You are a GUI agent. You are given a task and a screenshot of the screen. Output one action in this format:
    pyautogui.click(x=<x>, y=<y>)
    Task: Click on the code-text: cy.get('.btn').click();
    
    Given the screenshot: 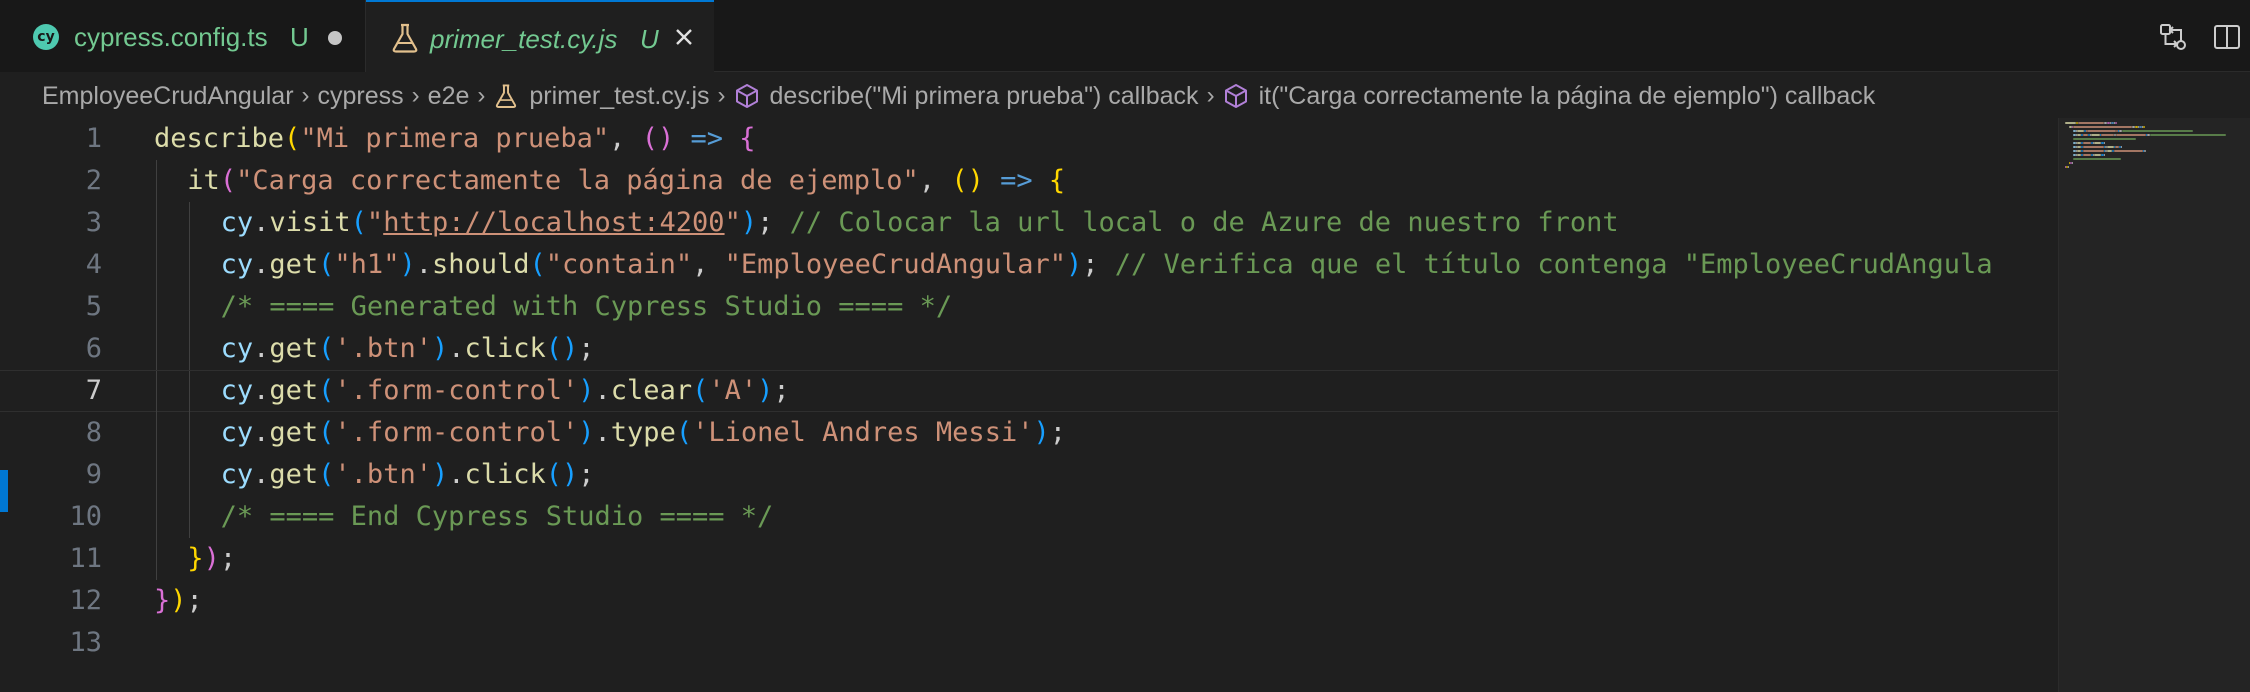 What is the action you would take?
    pyautogui.click(x=408, y=475)
    